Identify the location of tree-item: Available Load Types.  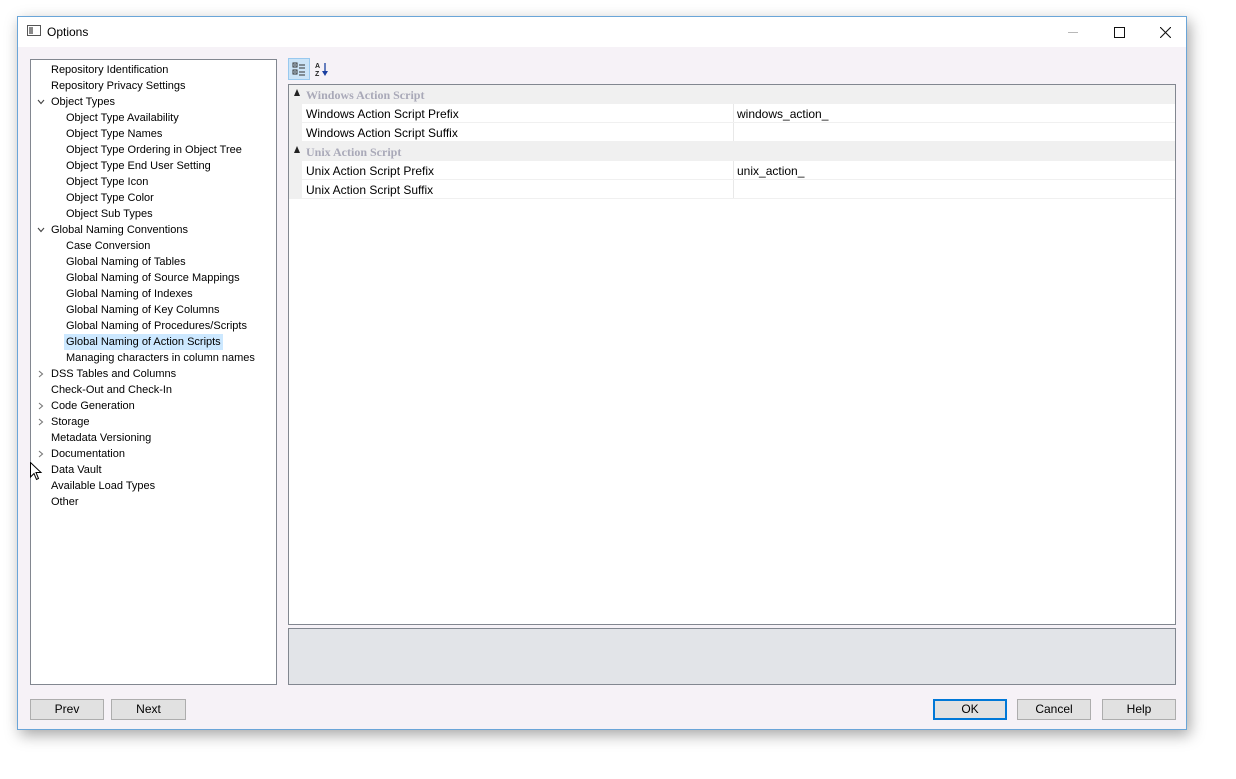
(103, 486).